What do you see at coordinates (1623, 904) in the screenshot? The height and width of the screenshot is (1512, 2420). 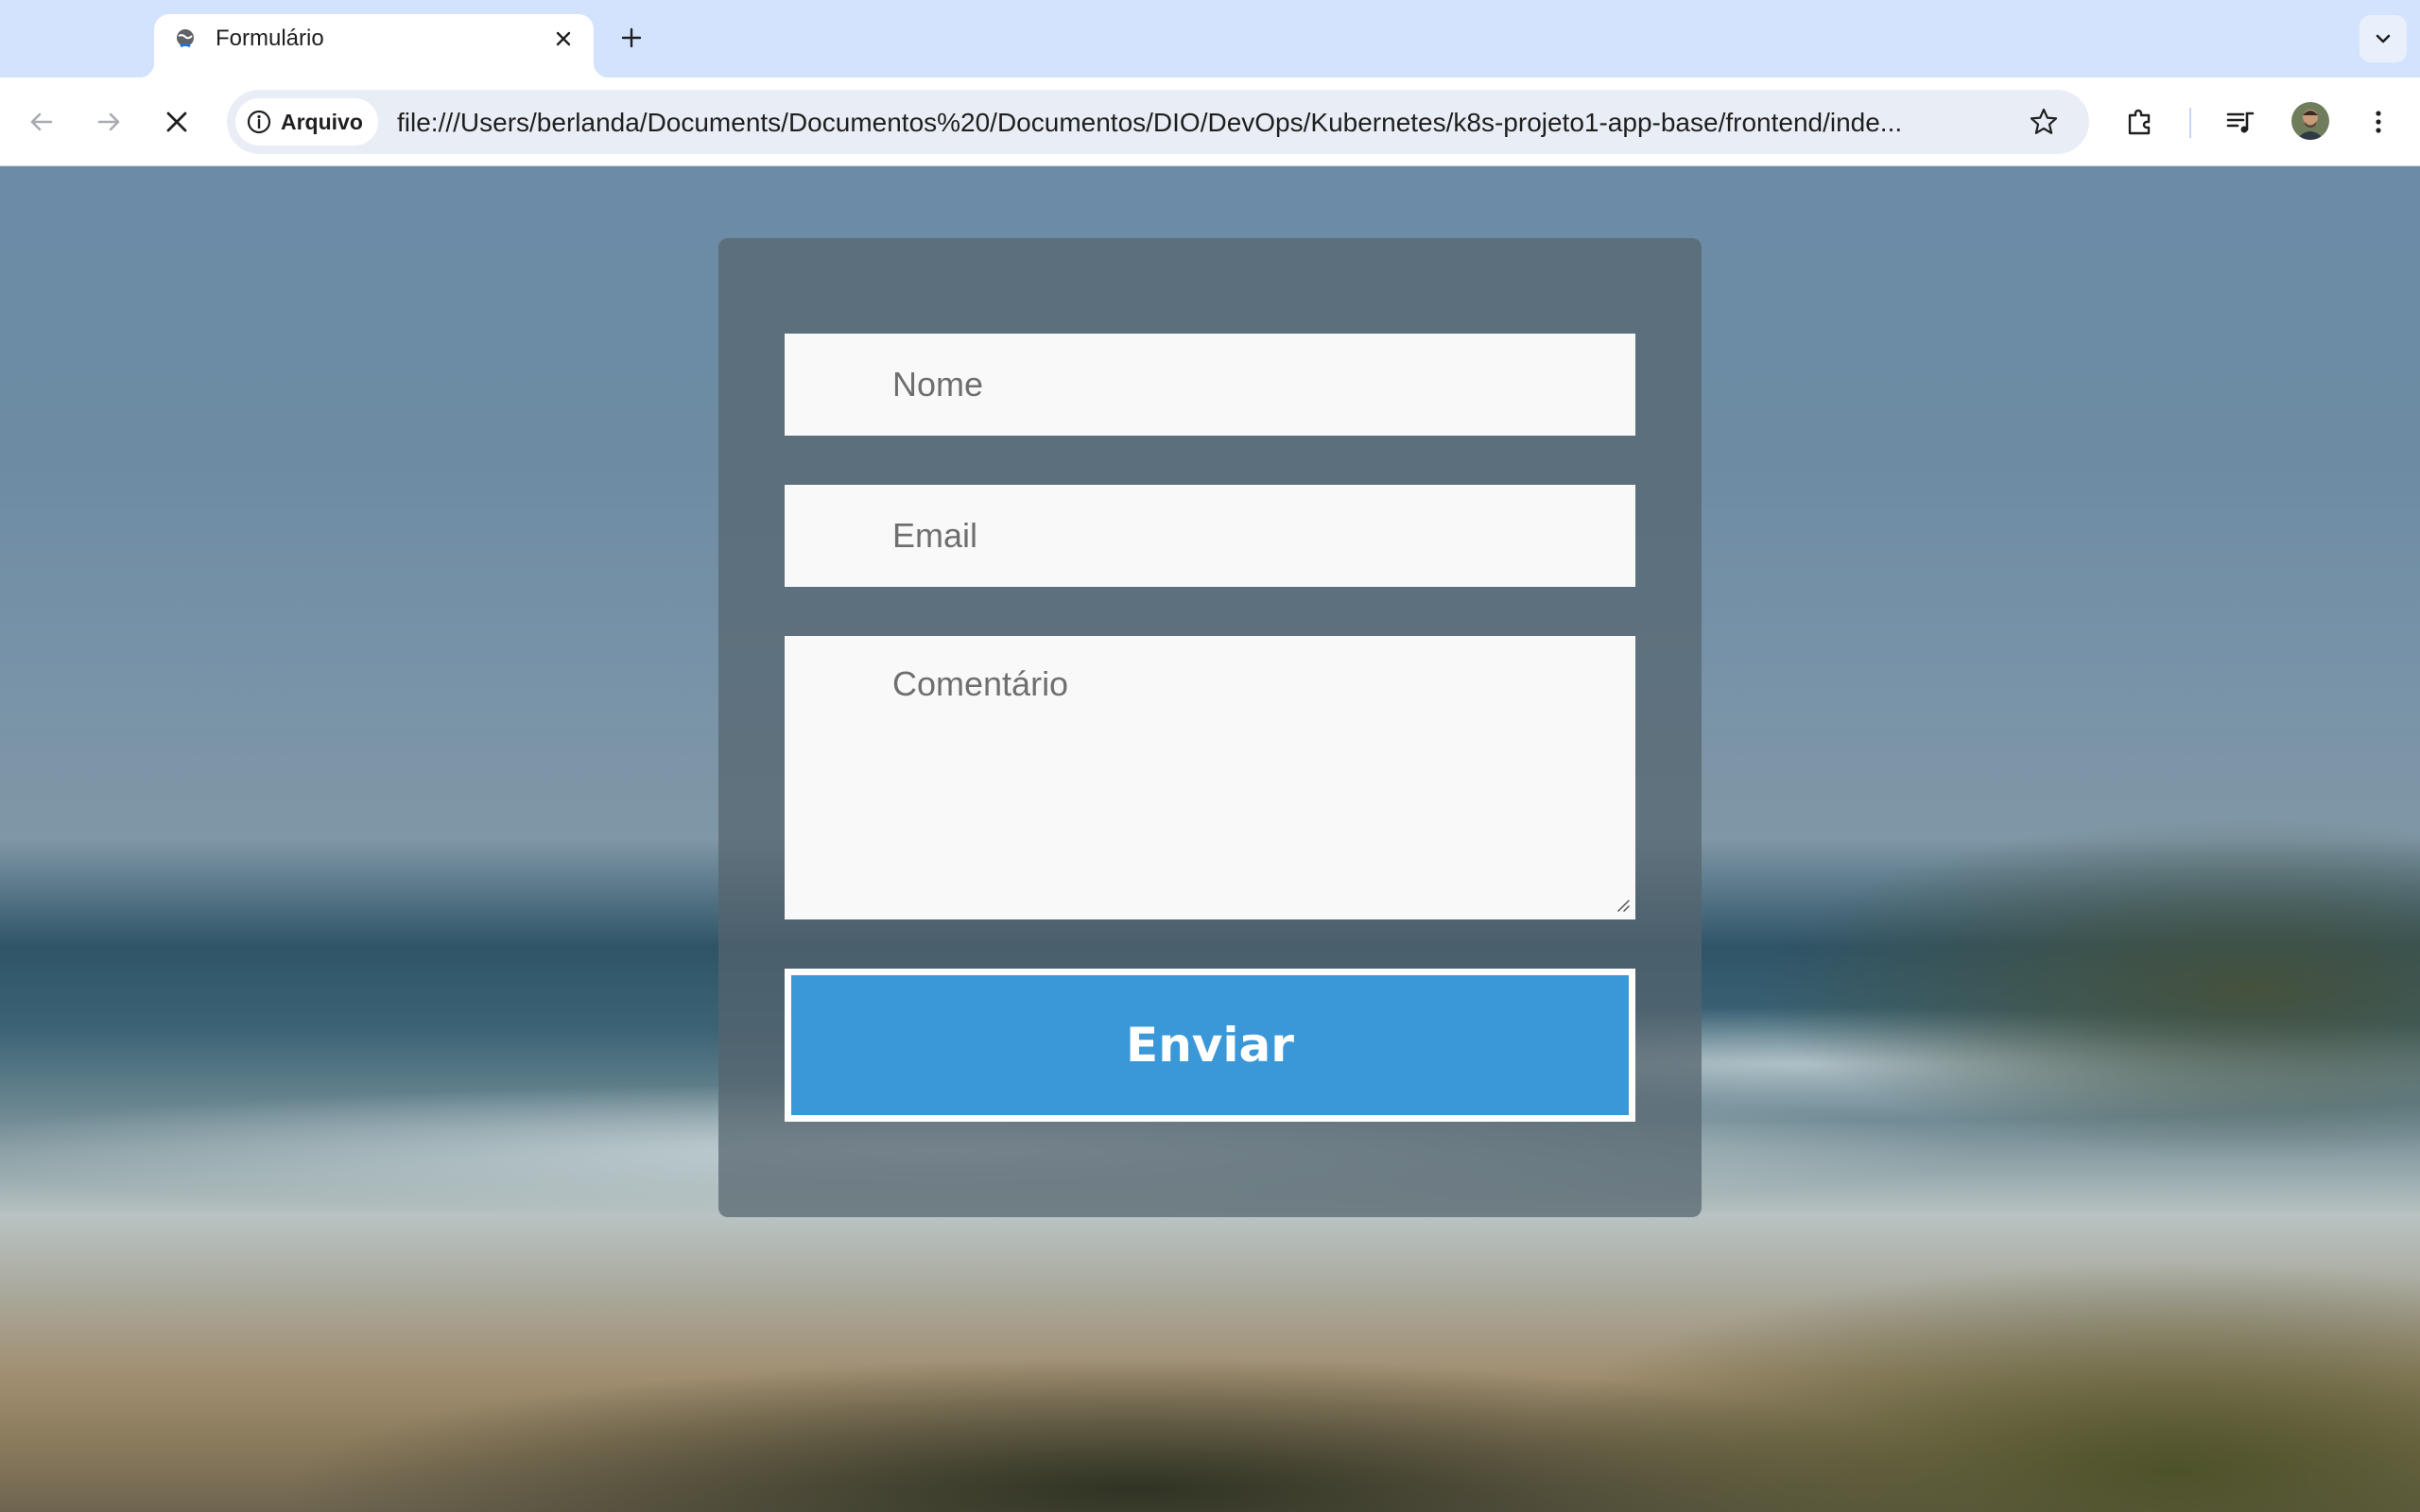 I see `resize-handle-icon` at bounding box center [1623, 904].